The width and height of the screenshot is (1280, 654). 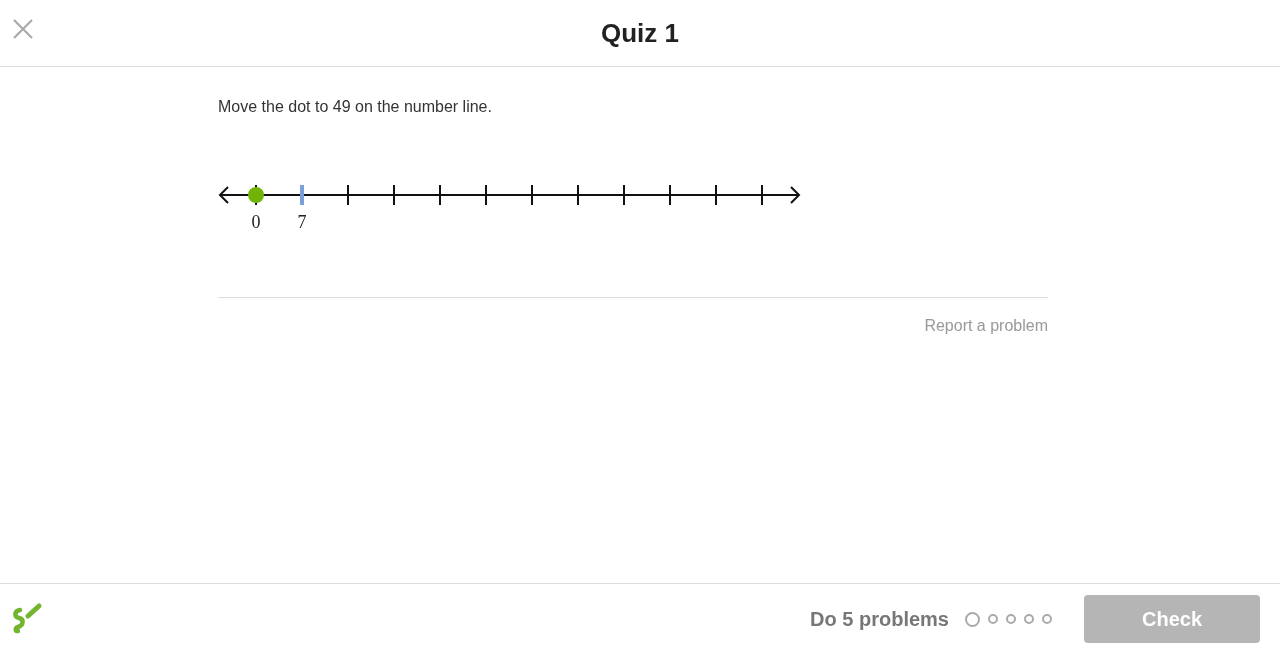 I want to click on progress-text: Do 5 problems, so click(x=879, y=619).